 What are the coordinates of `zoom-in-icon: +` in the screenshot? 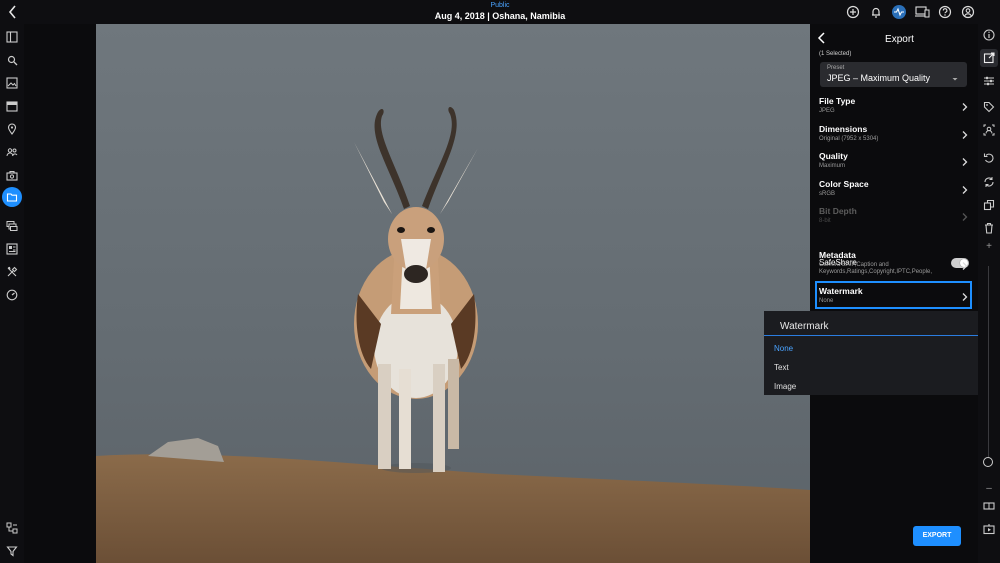 It's located at (989, 246).